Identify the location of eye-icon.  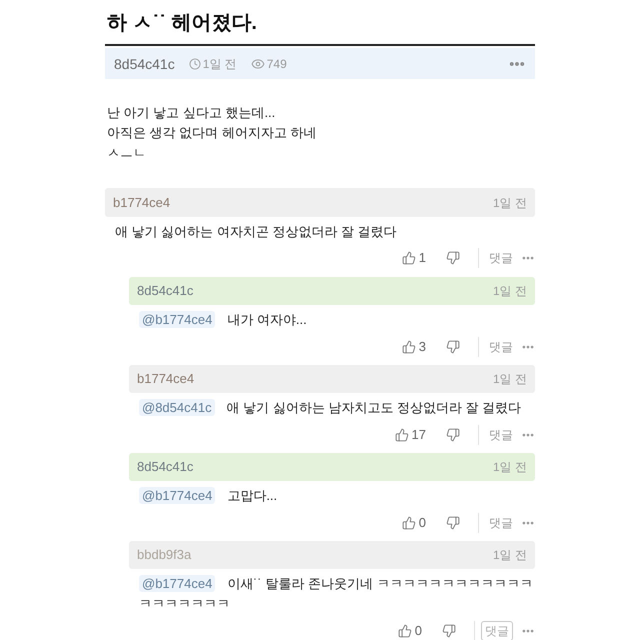
(257, 63).